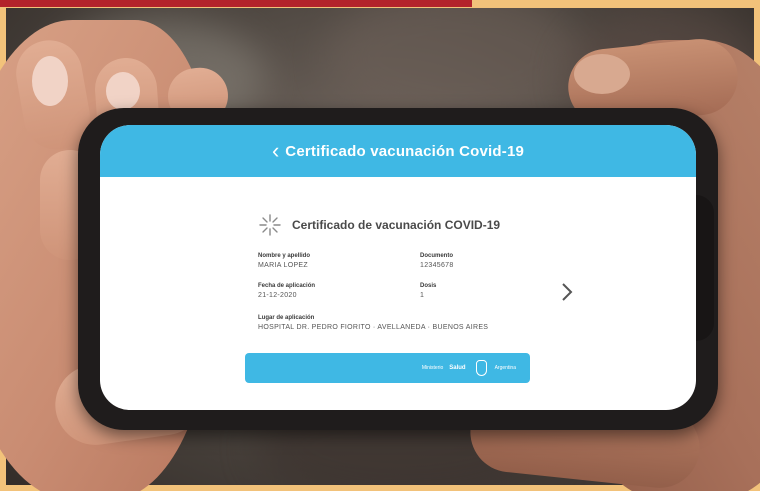 This screenshot has height=491, width=760. Describe the element at coordinates (436, 256) in the screenshot. I see `field-label: Documento` at that location.